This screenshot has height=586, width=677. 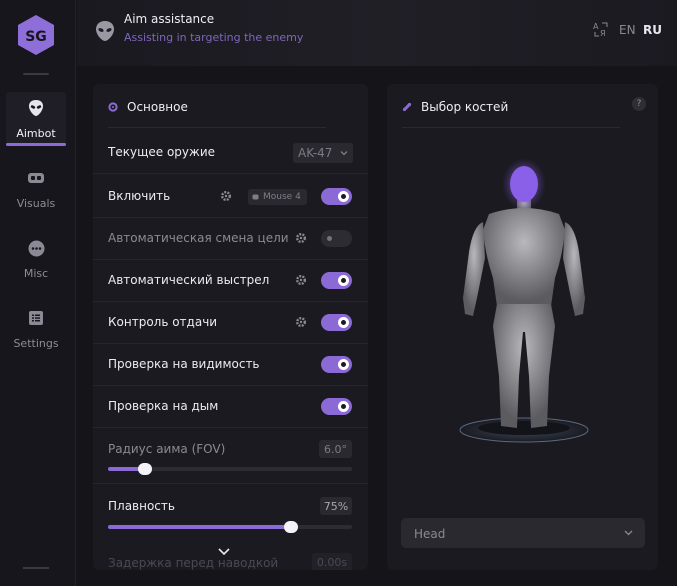 I want to click on panel-header: Основное, so click(x=148, y=107).